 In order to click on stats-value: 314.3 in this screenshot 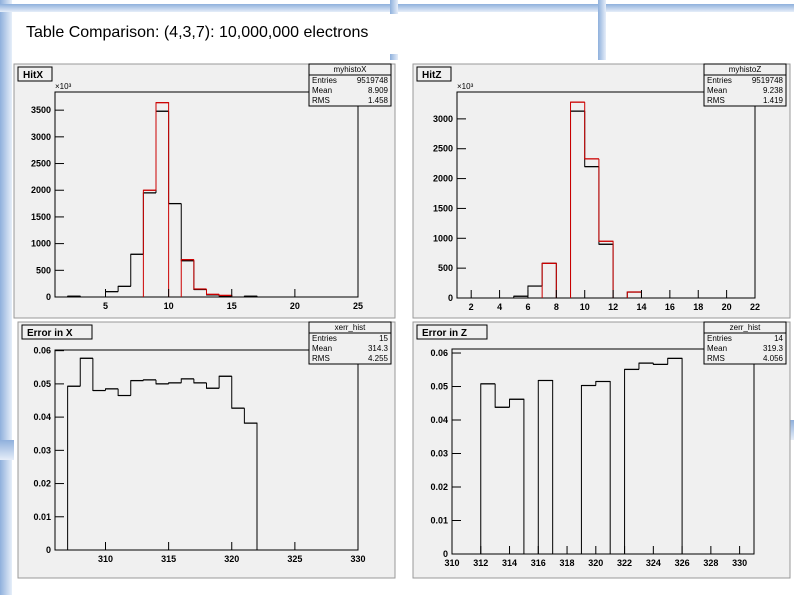, I will do `click(378, 348)`.